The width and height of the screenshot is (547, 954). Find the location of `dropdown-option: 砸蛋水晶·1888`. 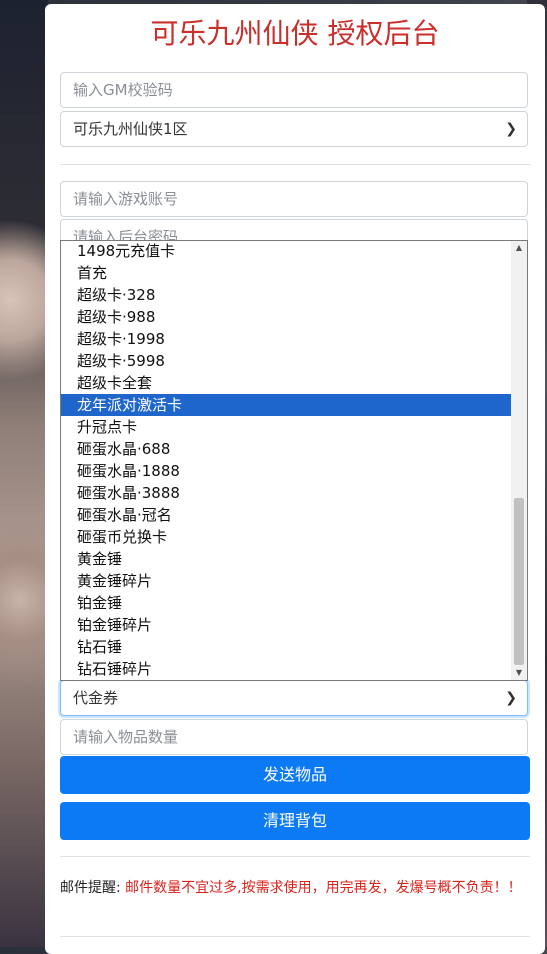

dropdown-option: 砸蛋水晶·1888 is located at coordinates (286, 471).